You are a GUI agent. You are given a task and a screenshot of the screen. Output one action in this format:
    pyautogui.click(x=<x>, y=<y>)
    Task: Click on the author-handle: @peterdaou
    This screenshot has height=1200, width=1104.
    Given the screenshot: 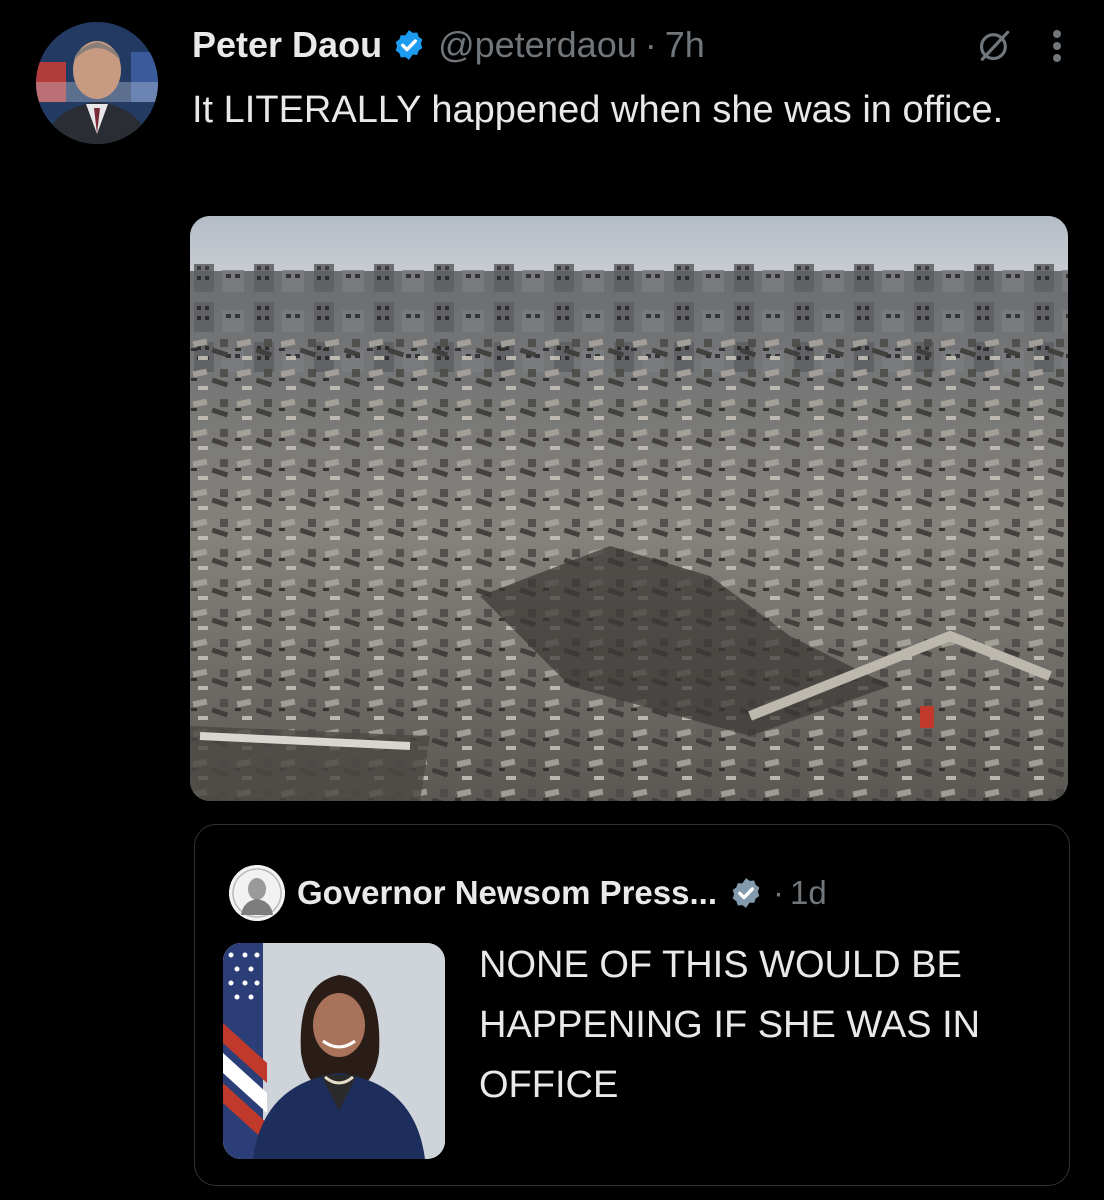 What is the action you would take?
    pyautogui.click(x=537, y=45)
    